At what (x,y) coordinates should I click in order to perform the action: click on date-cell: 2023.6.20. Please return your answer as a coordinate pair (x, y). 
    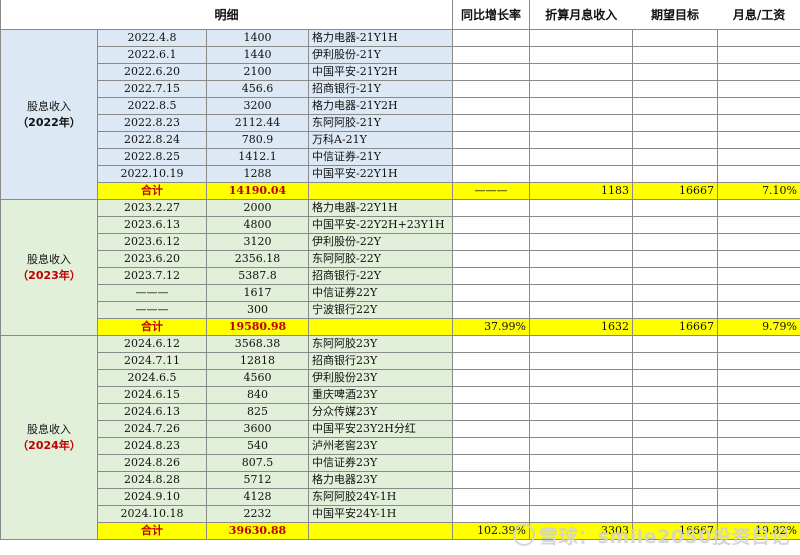
    Looking at the image, I should click on (152, 259).